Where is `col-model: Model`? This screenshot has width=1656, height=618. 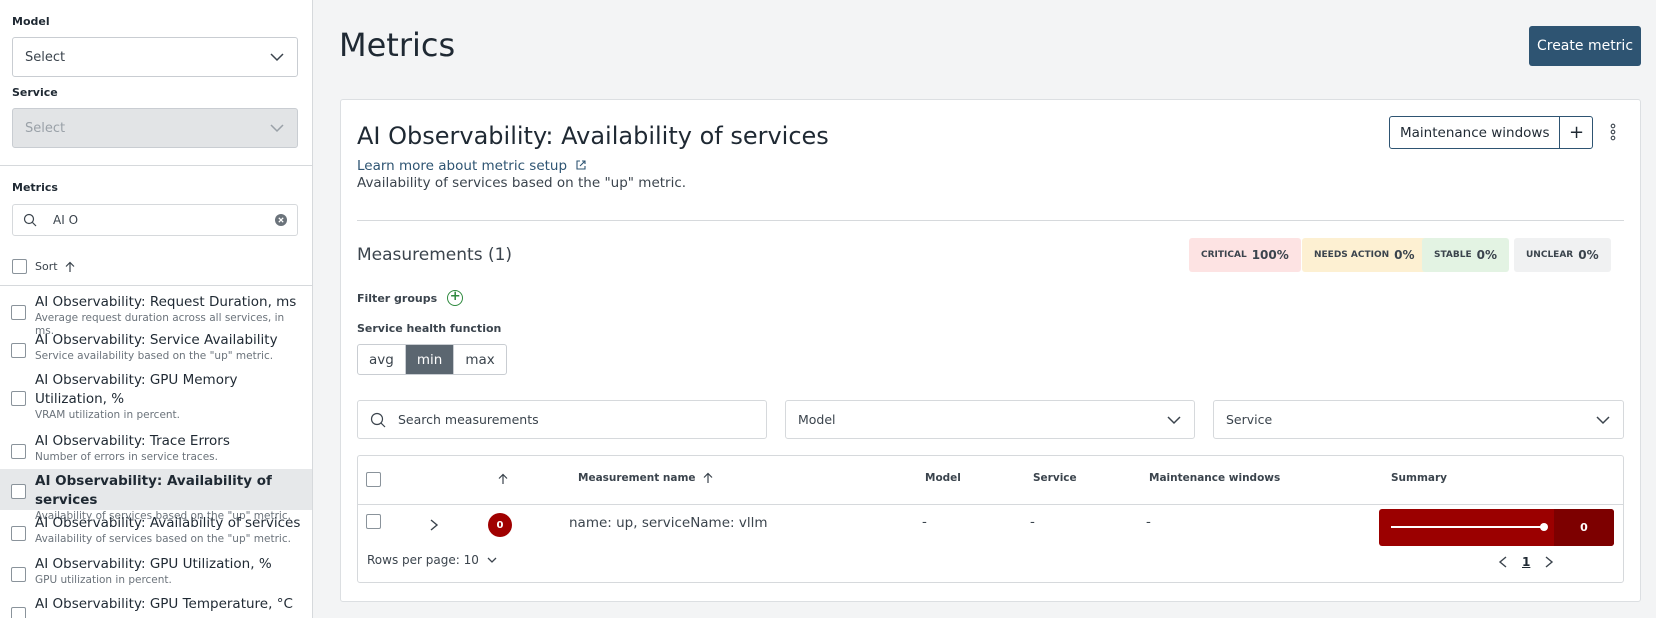
col-model: Model is located at coordinates (943, 478).